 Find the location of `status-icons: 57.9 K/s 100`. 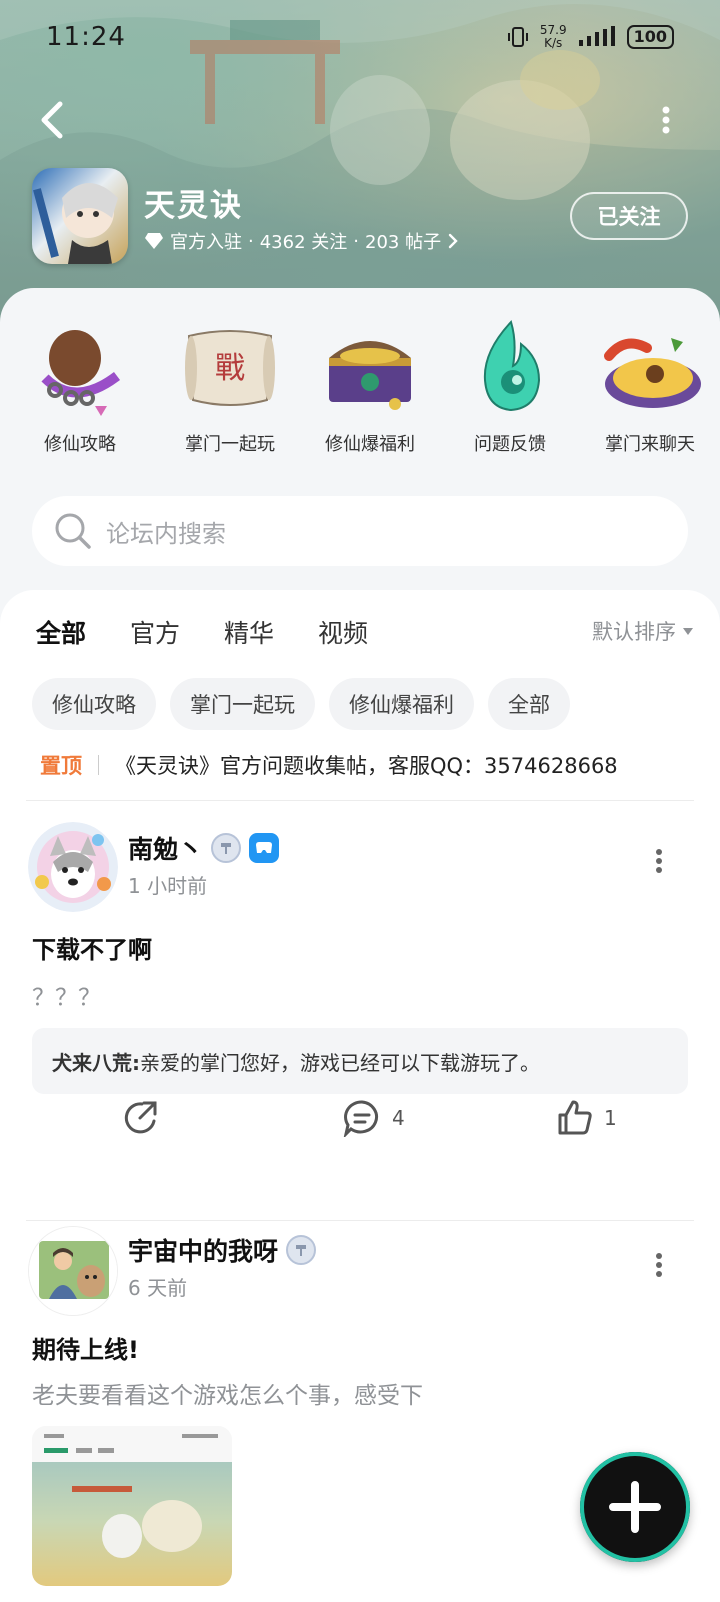

status-icons: 57.9 K/s 100 is located at coordinates (590, 37).